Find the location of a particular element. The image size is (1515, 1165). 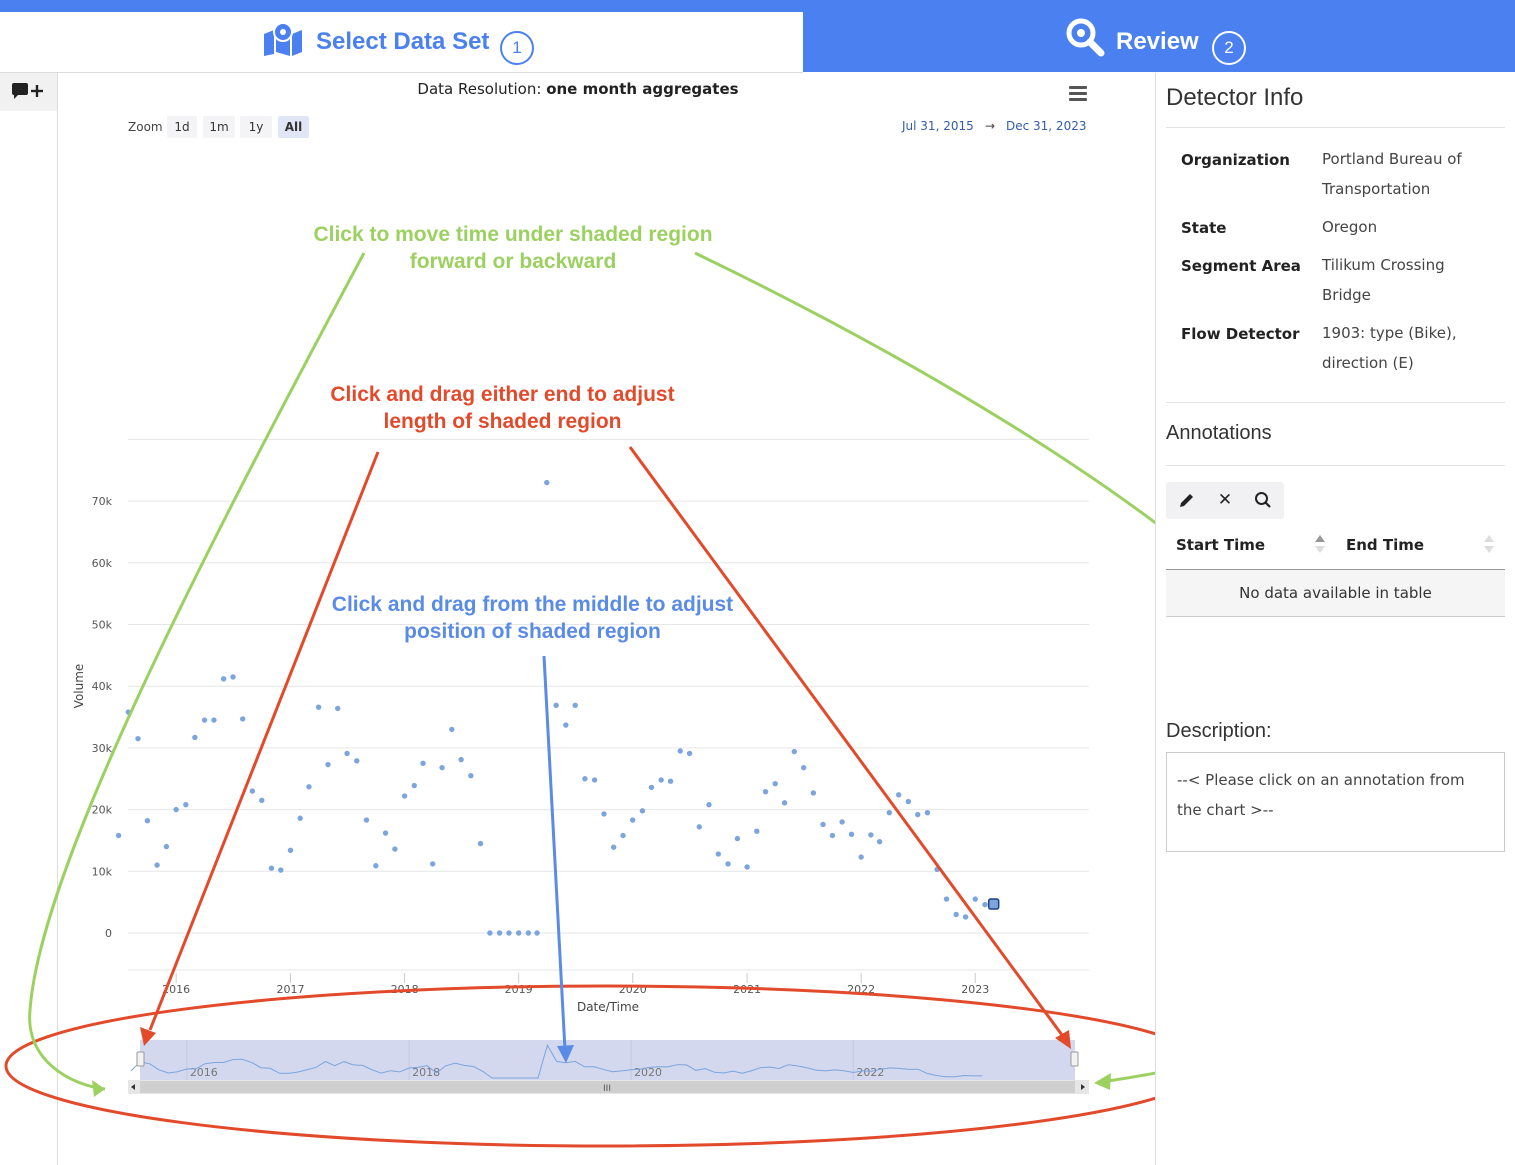

end-time-header: End Time is located at coordinates (1385, 545).